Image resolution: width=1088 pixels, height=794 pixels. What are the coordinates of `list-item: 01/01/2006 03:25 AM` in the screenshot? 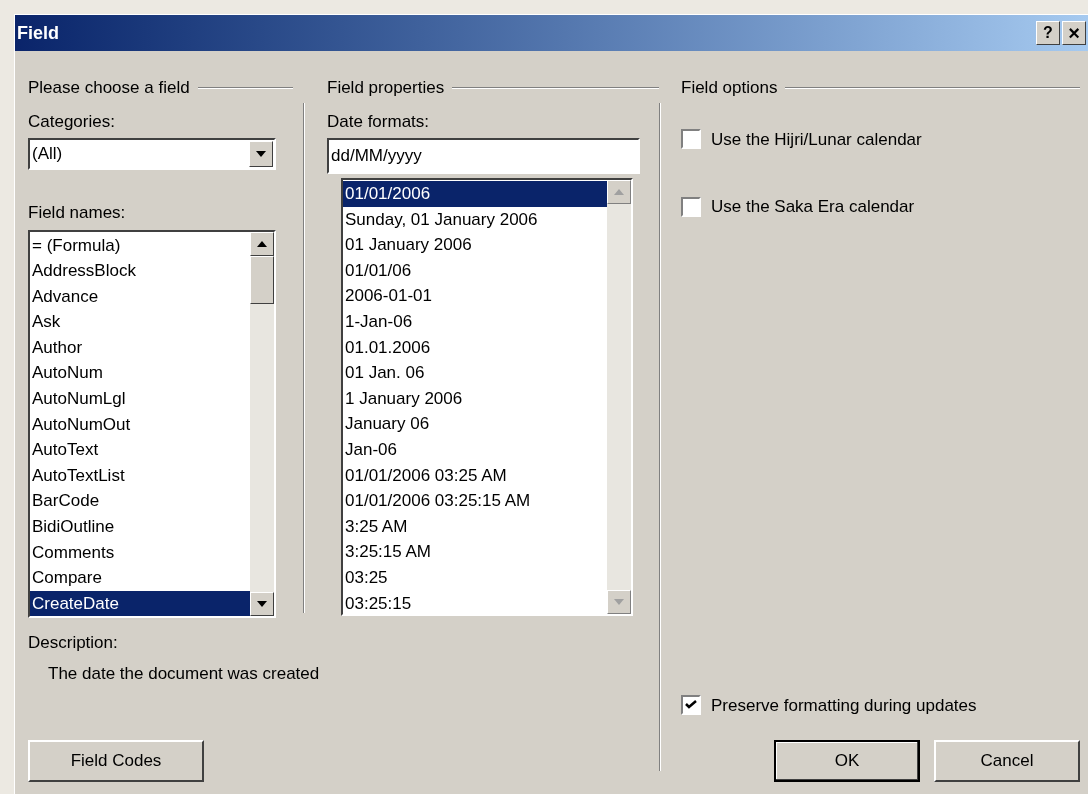 It's located at (475, 475).